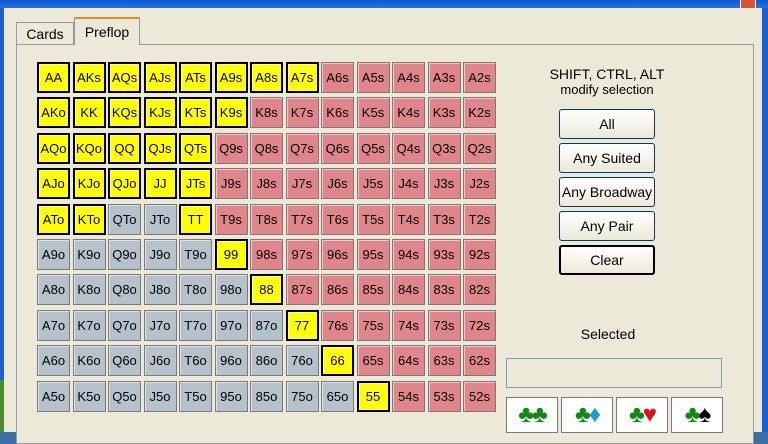 The image size is (768, 444). I want to click on hand-cell: K6o, so click(89, 361).